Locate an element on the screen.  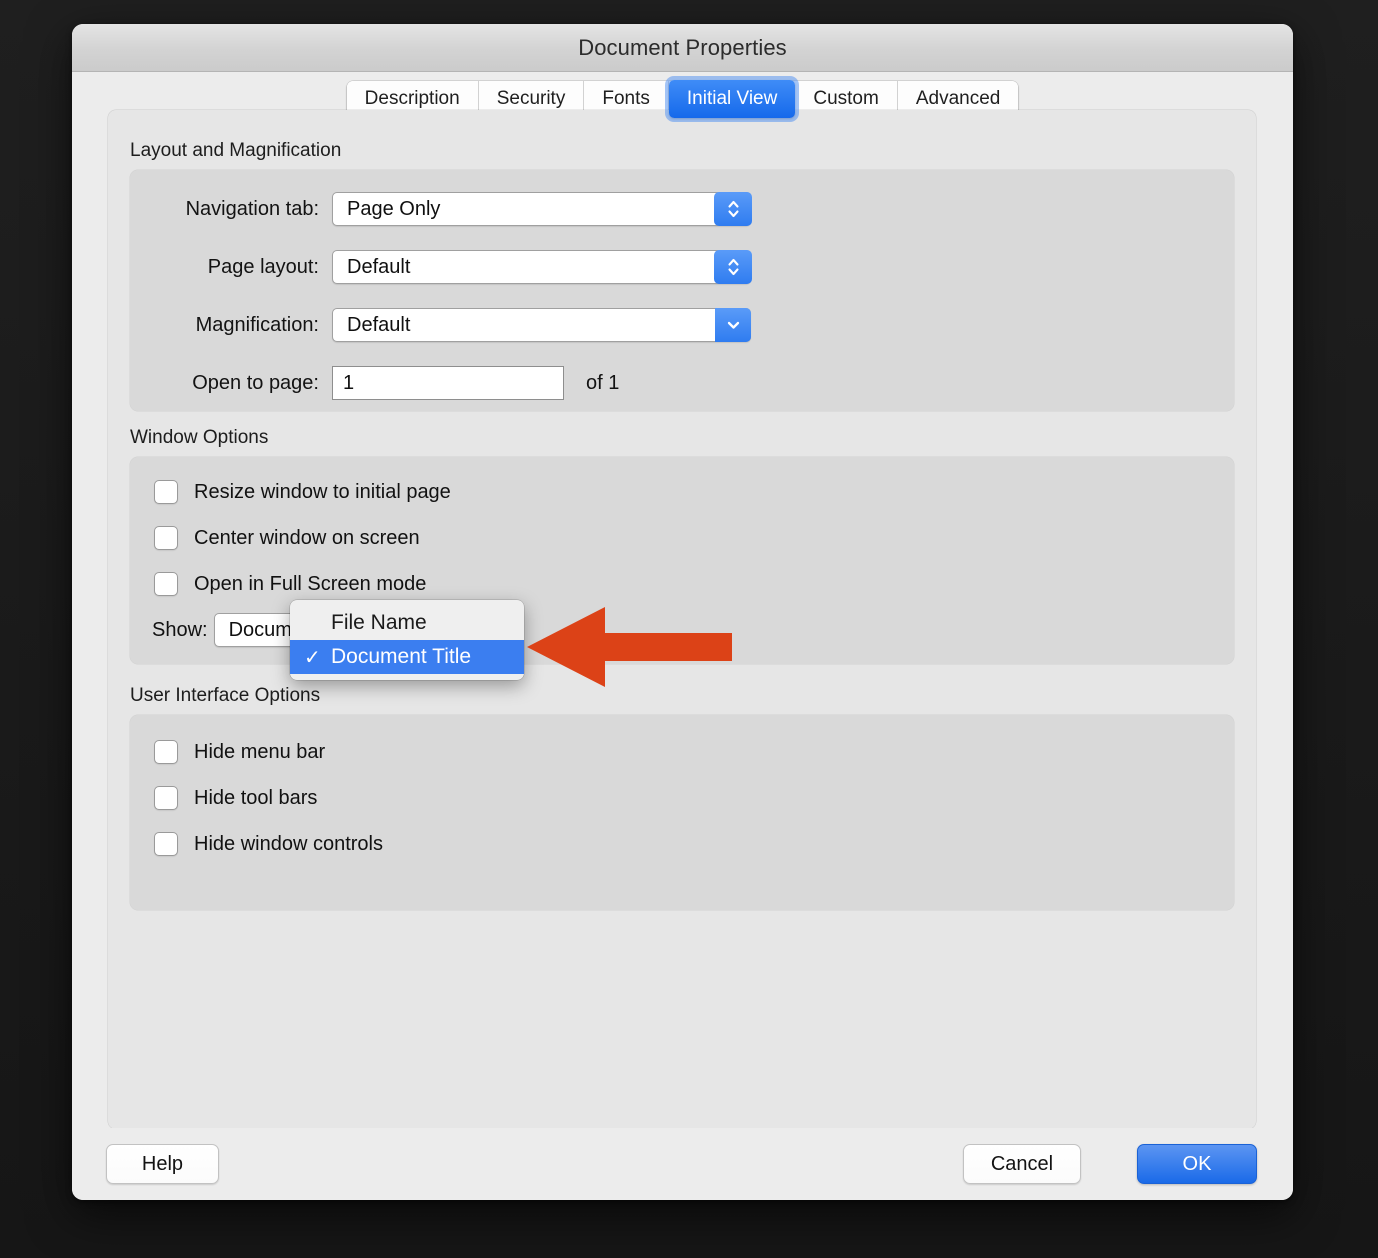
menu-item-label: File Name is located at coordinates (379, 622).